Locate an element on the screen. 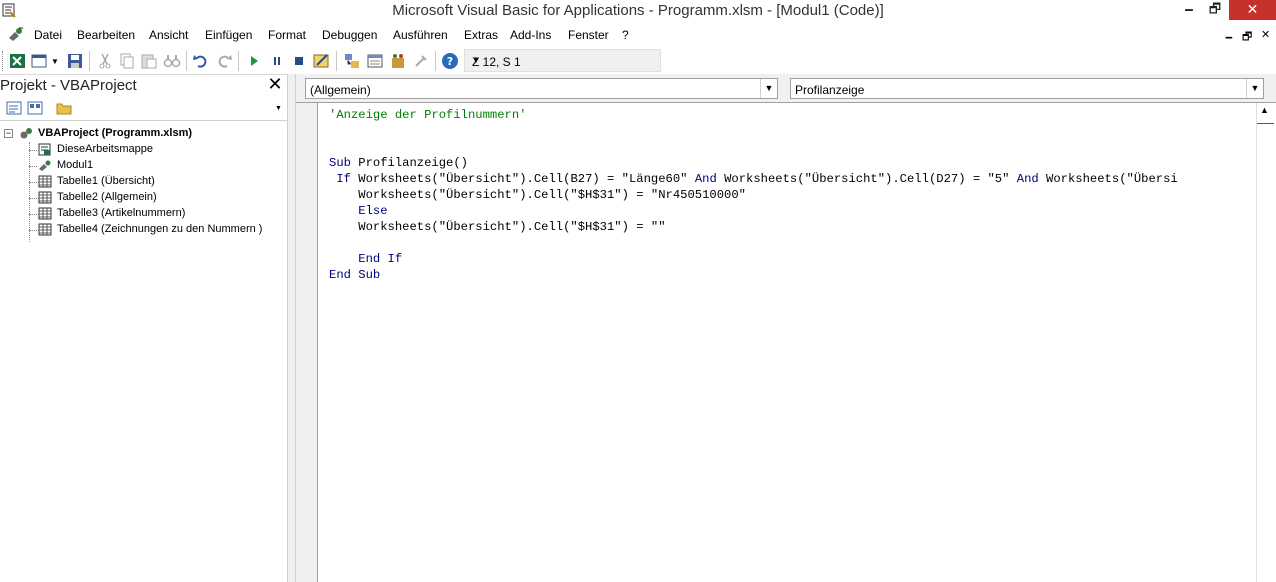 Image resolution: width=1276 pixels, height=582 pixels. pane-splitter is located at coordinates (291, 328).